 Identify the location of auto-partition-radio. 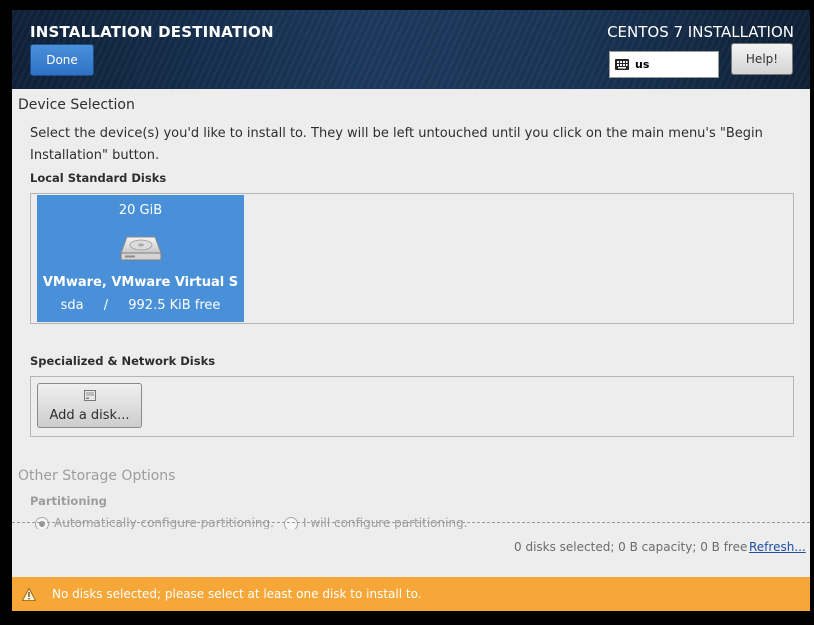
(42, 523).